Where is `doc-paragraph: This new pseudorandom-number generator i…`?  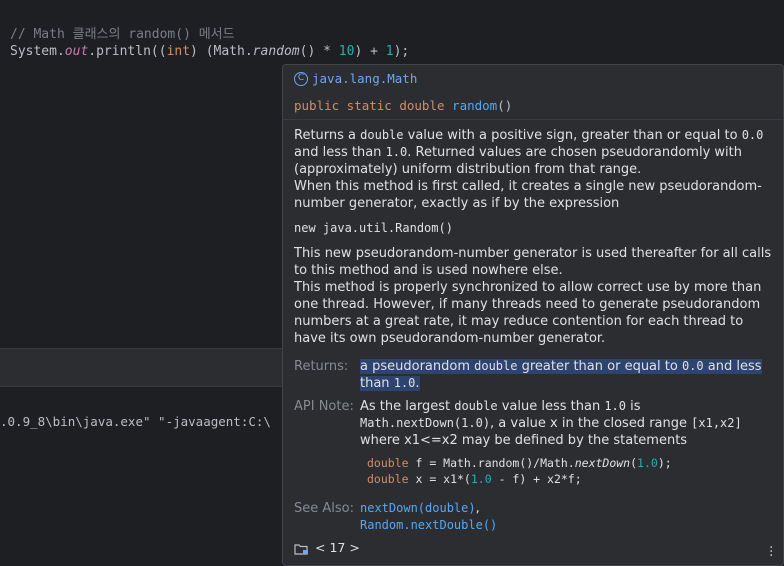 doc-paragraph: This new pseudorandom-number generator i… is located at coordinates (533, 262).